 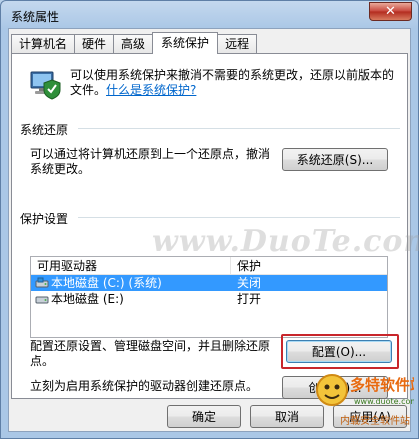 What do you see at coordinates (42, 300) in the screenshot?
I see `local-drive-icon` at bounding box center [42, 300].